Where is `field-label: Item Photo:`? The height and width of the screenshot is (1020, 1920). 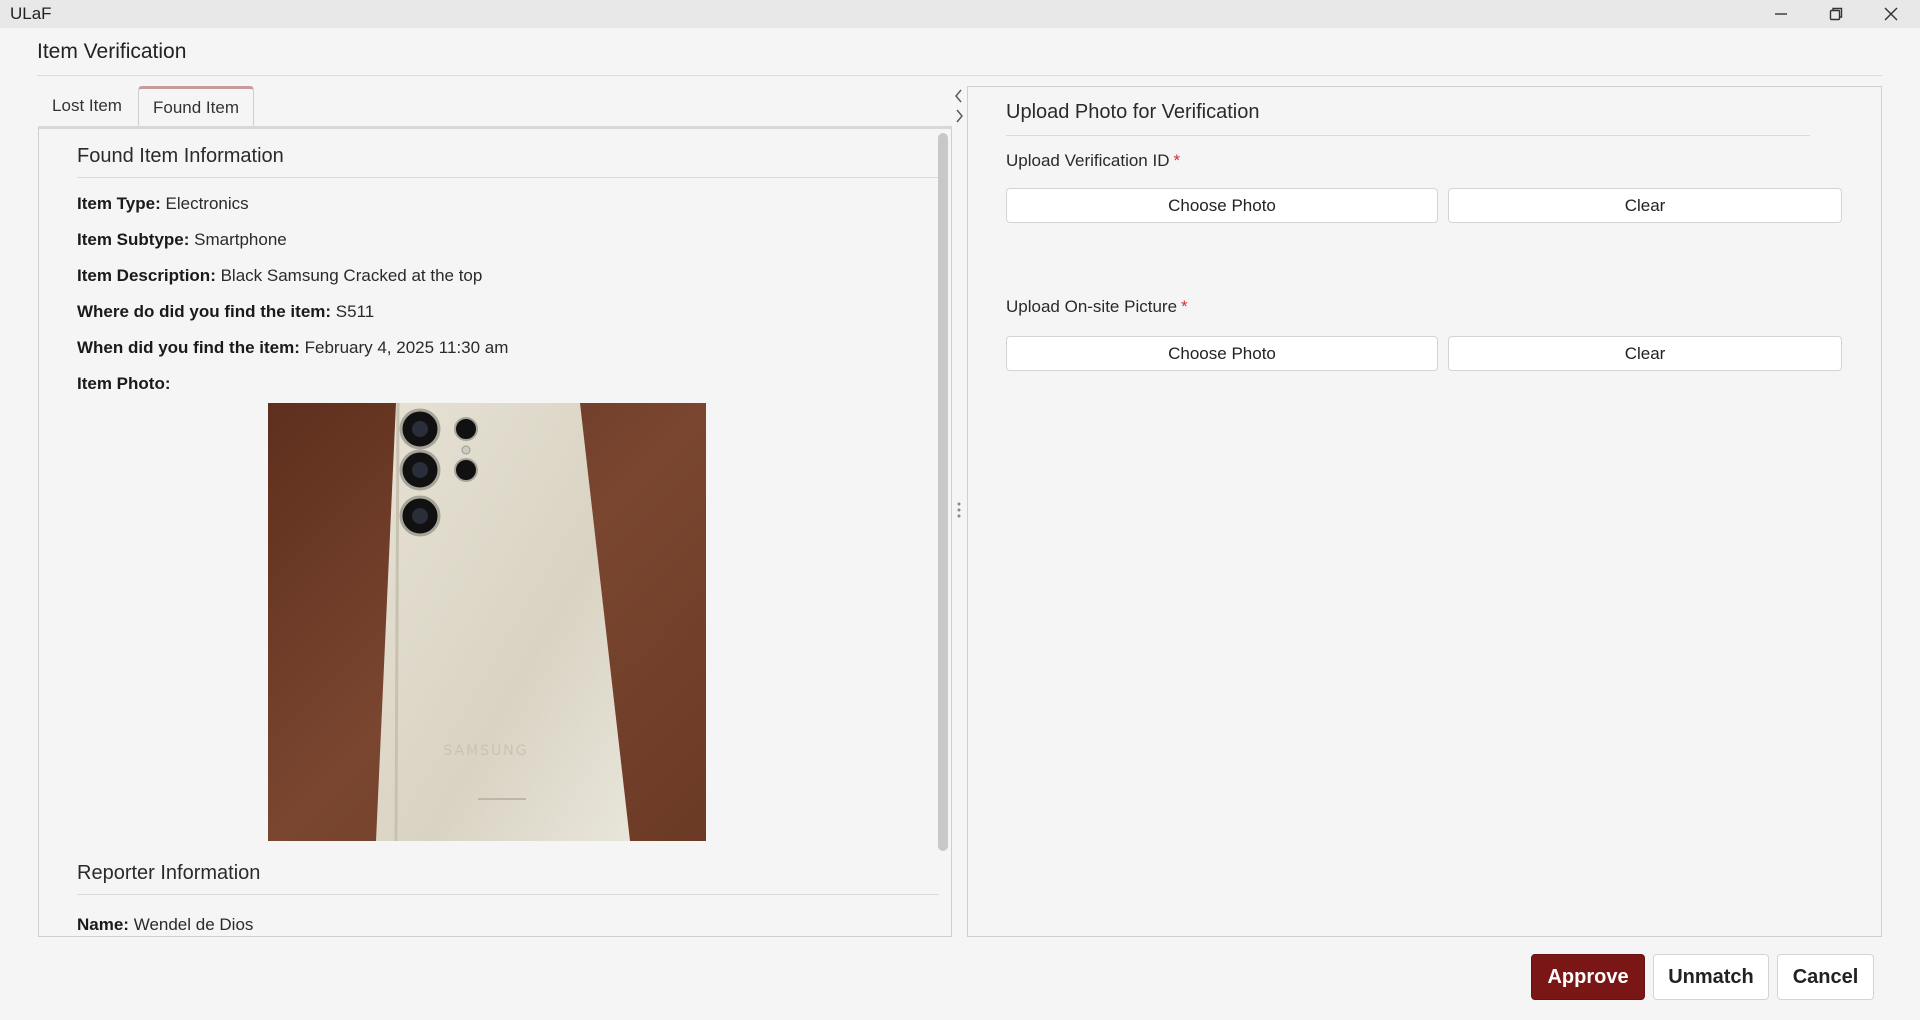 field-label: Item Photo: is located at coordinates (124, 383).